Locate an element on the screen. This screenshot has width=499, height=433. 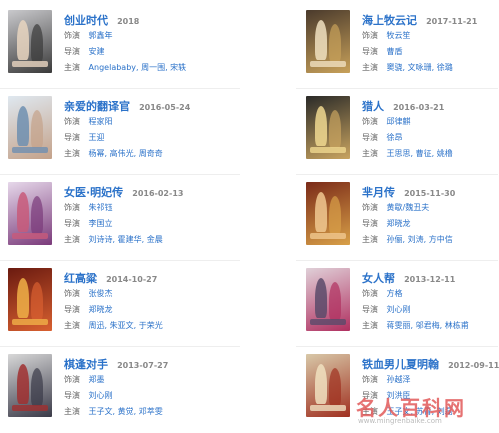
role-value: 邱律麒 is located at coordinates (399, 121).